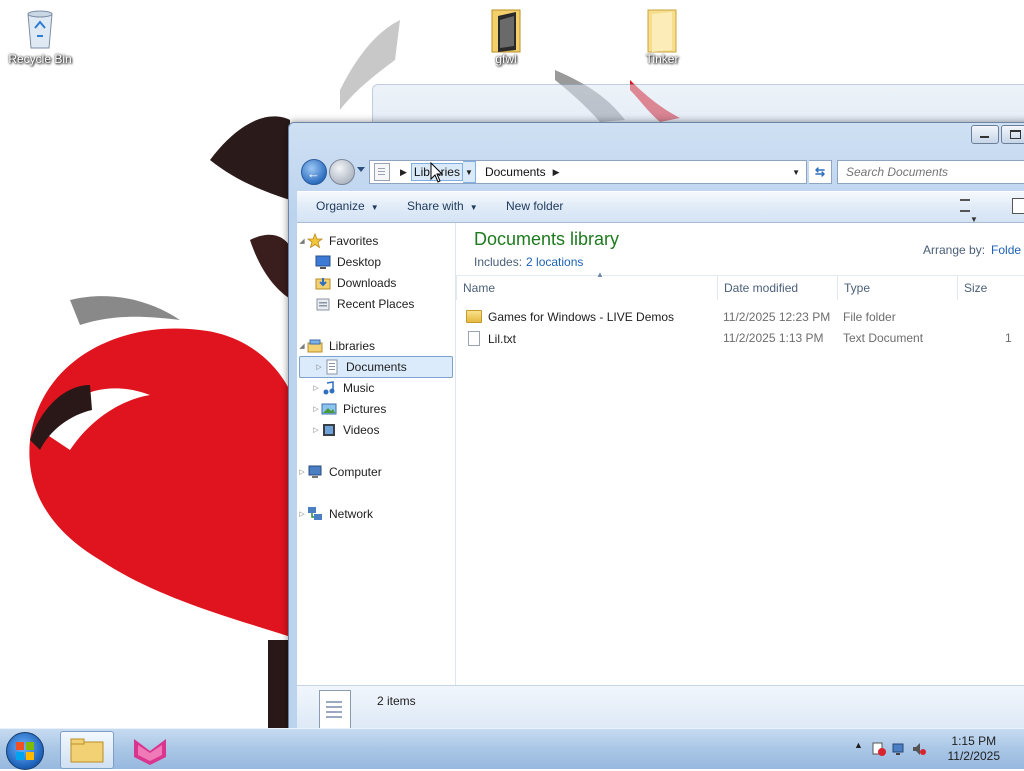 This screenshot has width=1024, height=771. Describe the element at coordinates (150, 752) in the screenshot. I see `app-icon` at that location.